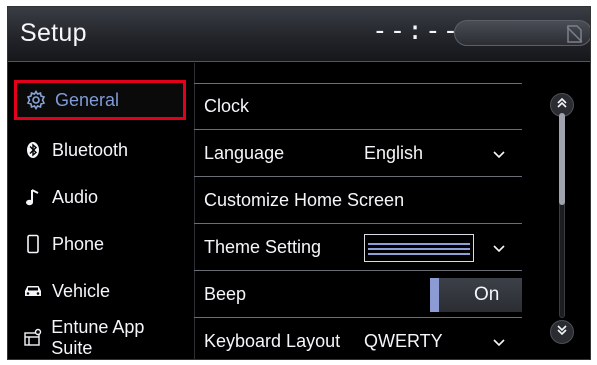 Image resolution: width=597 pixels, height=365 pixels. What do you see at coordinates (33, 291) in the screenshot?
I see `car-icon` at bounding box center [33, 291].